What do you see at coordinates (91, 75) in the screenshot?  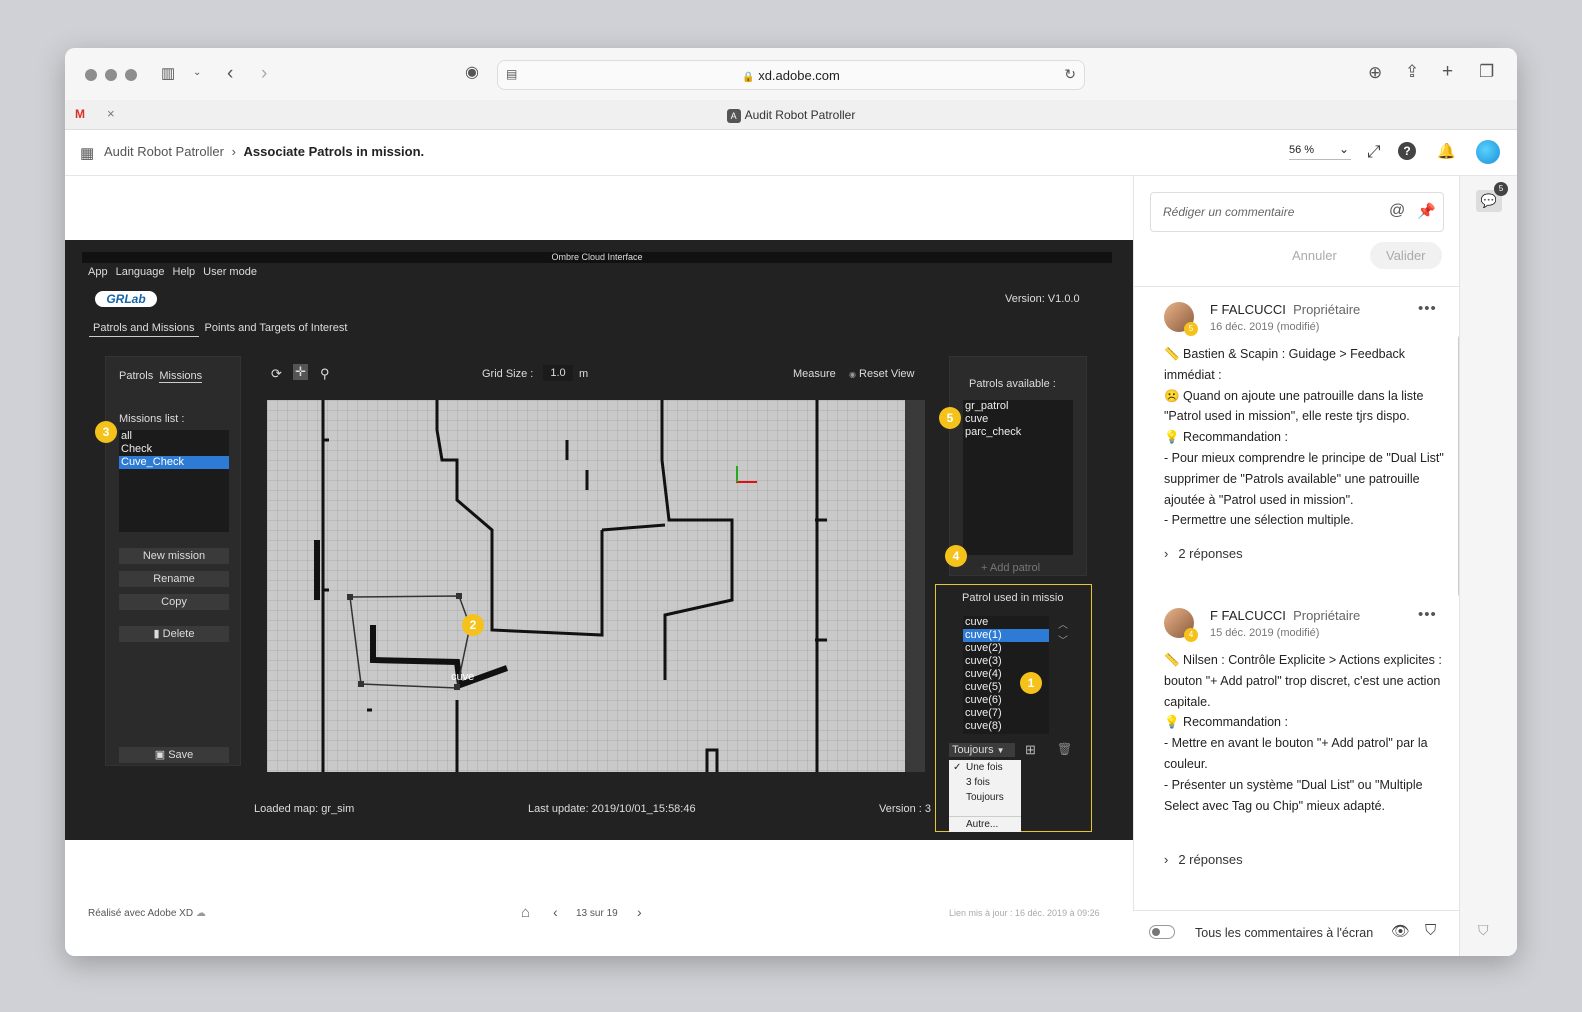 I see `close-window-button` at bounding box center [91, 75].